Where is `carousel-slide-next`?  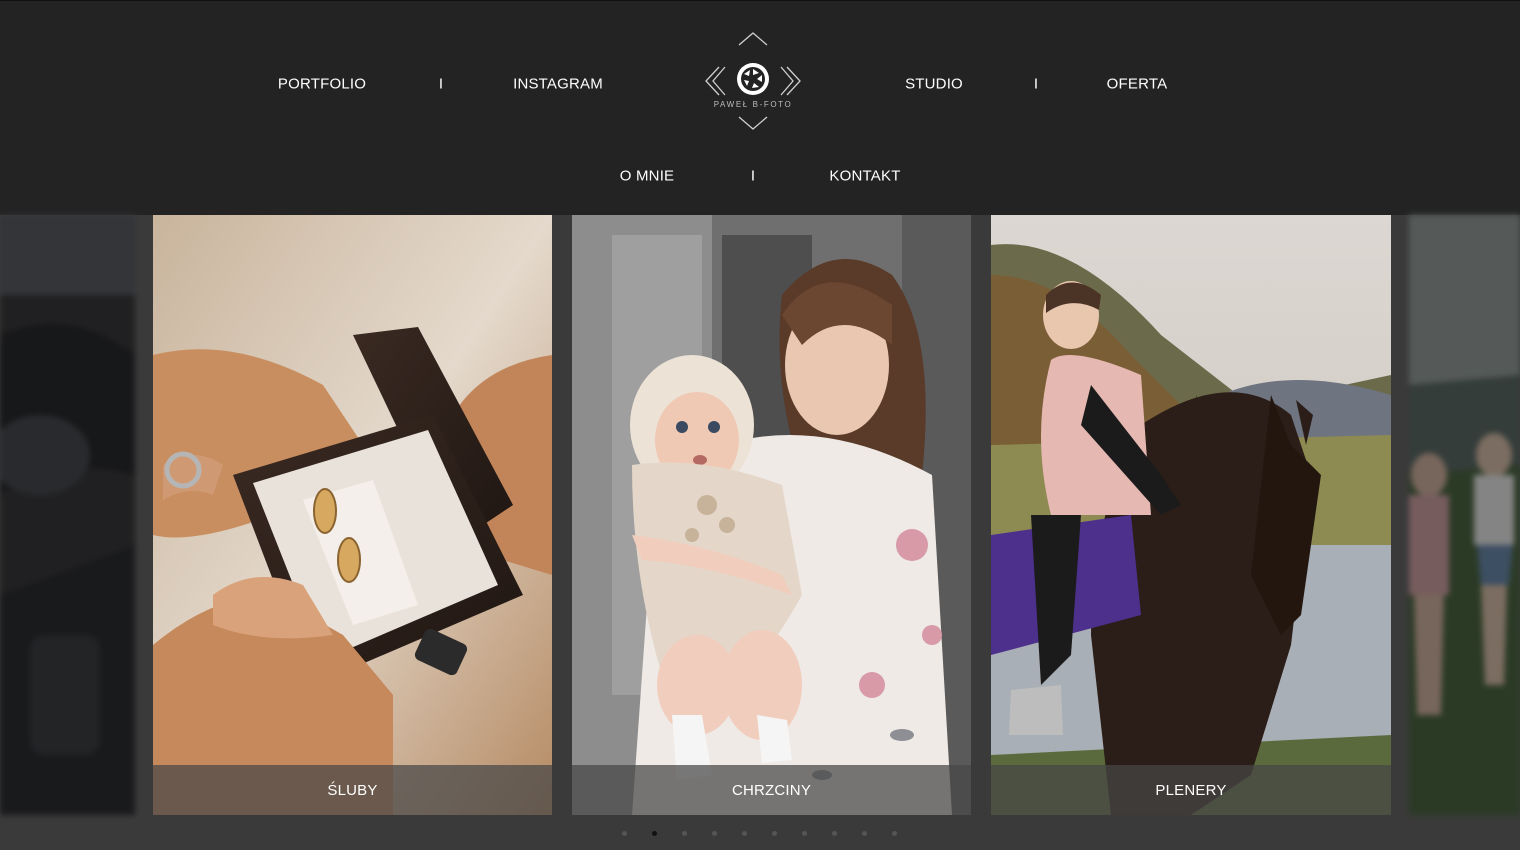
carousel-slide-next is located at coordinates (1464, 515).